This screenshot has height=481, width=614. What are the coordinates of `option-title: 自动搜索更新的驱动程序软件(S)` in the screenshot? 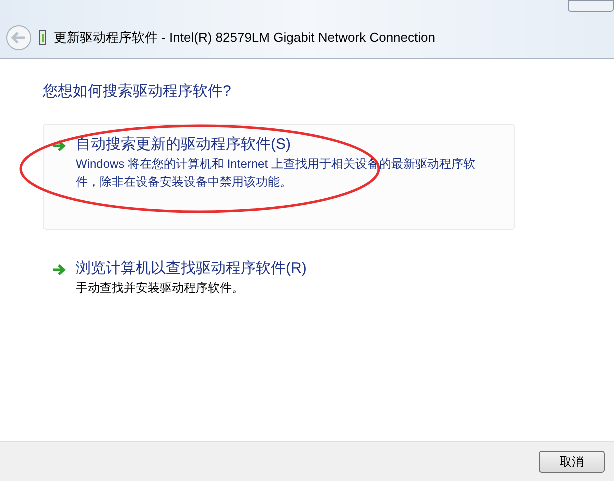 It's located at (184, 144).